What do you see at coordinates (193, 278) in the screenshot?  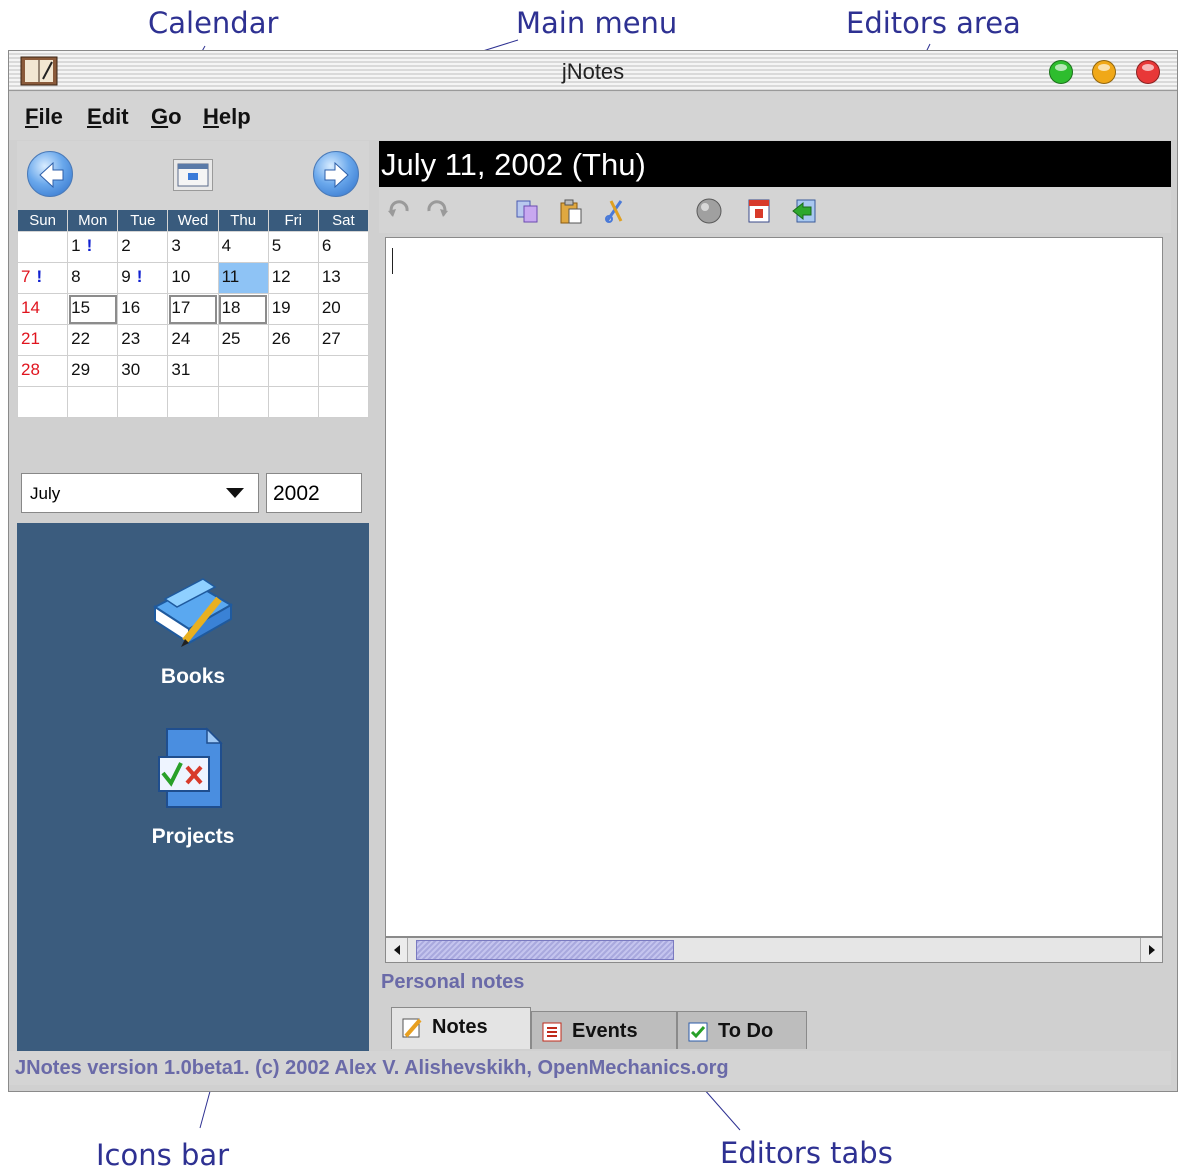 I see `calendar-day-cell: 10` at bounding box center [193, 278].